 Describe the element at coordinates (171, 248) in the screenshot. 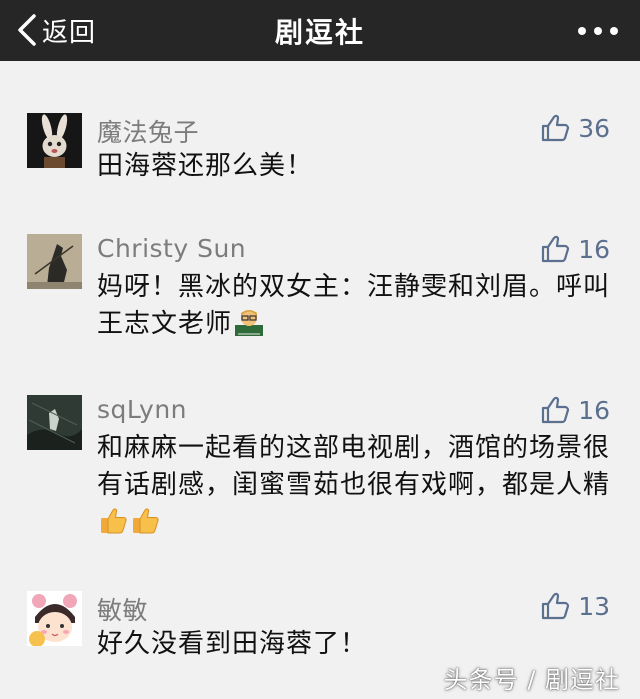

I see `comment-nickname: Christy Sun` at that location.